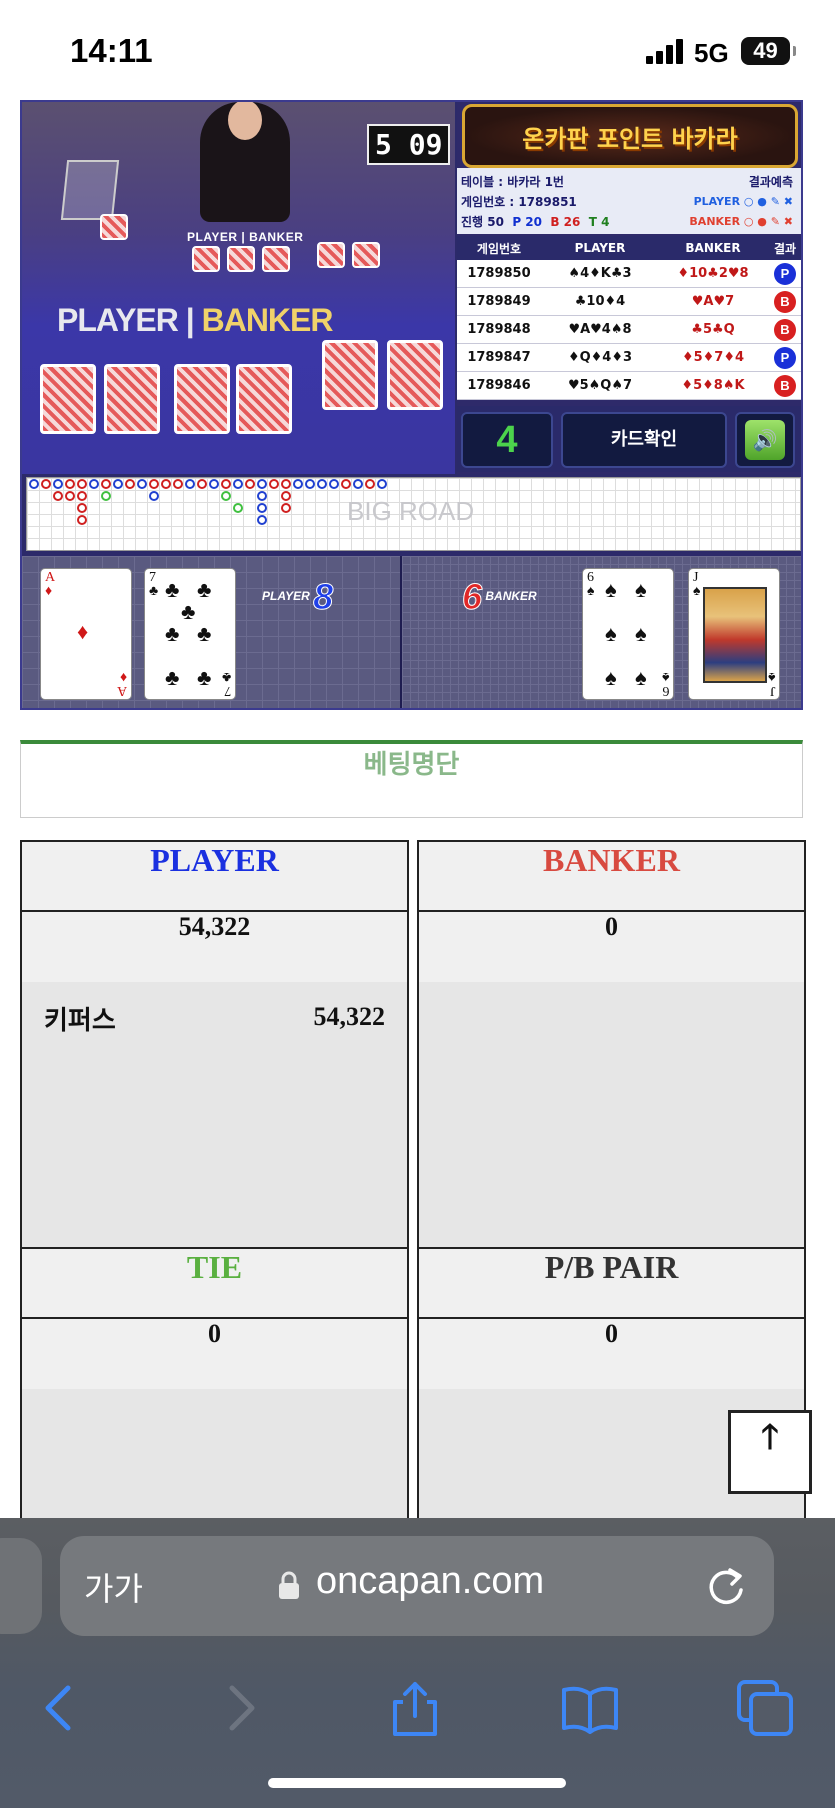 The width and height of the screenshot is (835, 1808). I want to click on prediction-label: 결과예측, so click(770, 182).